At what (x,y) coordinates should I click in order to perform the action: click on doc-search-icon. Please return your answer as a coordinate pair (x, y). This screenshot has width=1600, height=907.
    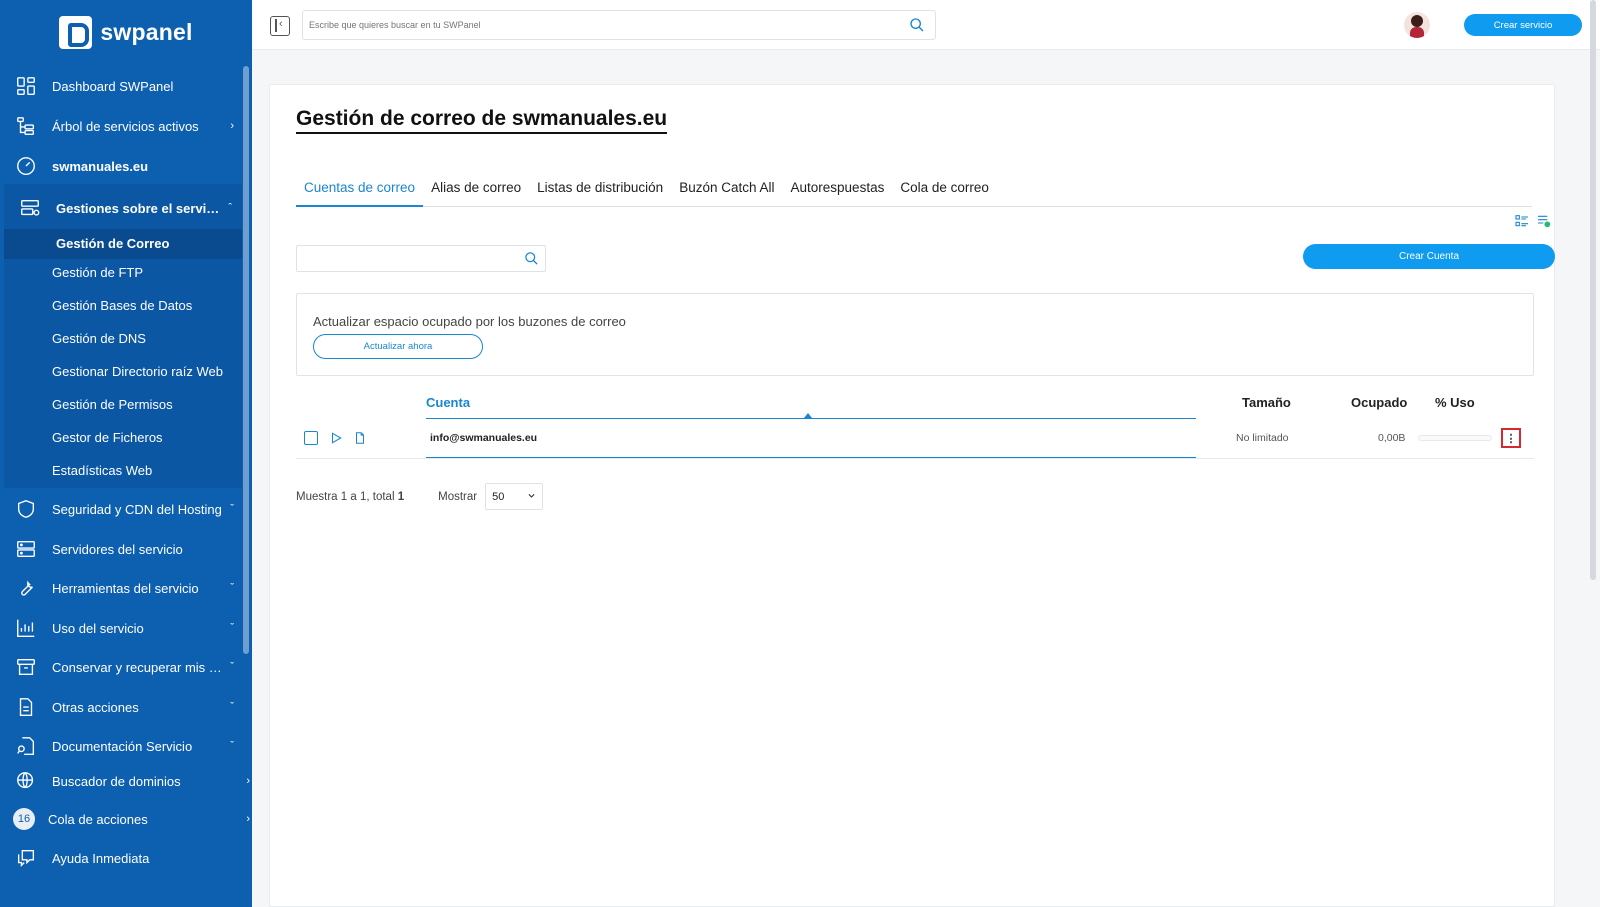
    Looking at the image, I should click on (26, 746).